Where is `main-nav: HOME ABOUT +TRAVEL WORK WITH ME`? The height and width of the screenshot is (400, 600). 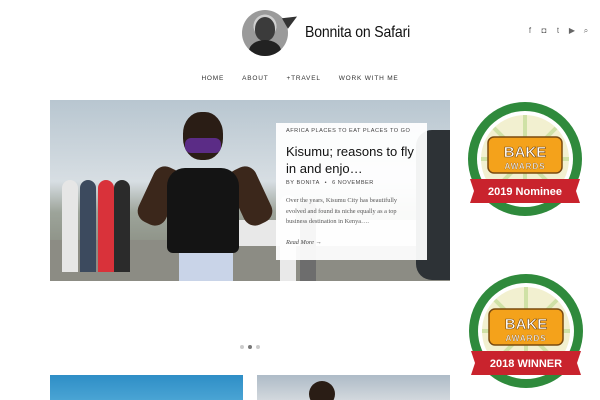 main-nav: HOME ABOUT +TRAVEL WORK WITH ME is located at coordinates (300, 78).